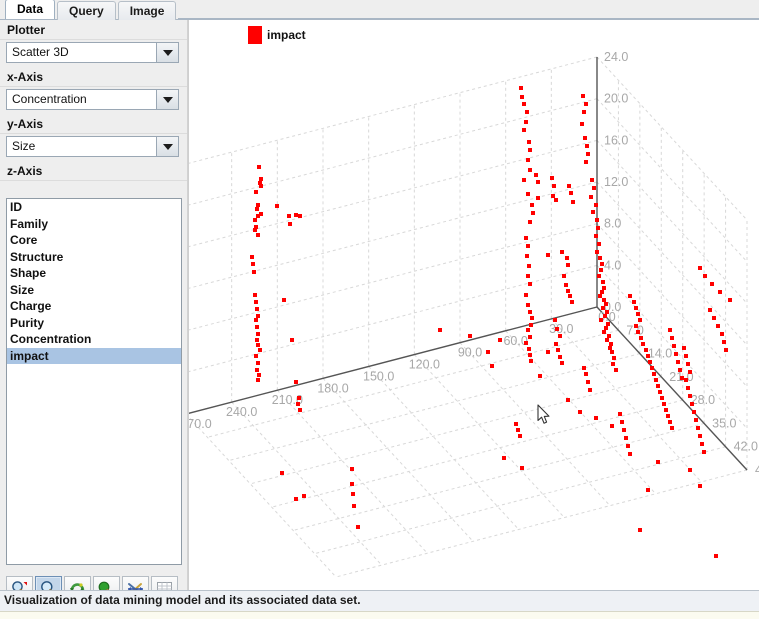  Describe the element at coordinates (94, 339) in the screenshot. I see `list-item: Concentration` at that location.